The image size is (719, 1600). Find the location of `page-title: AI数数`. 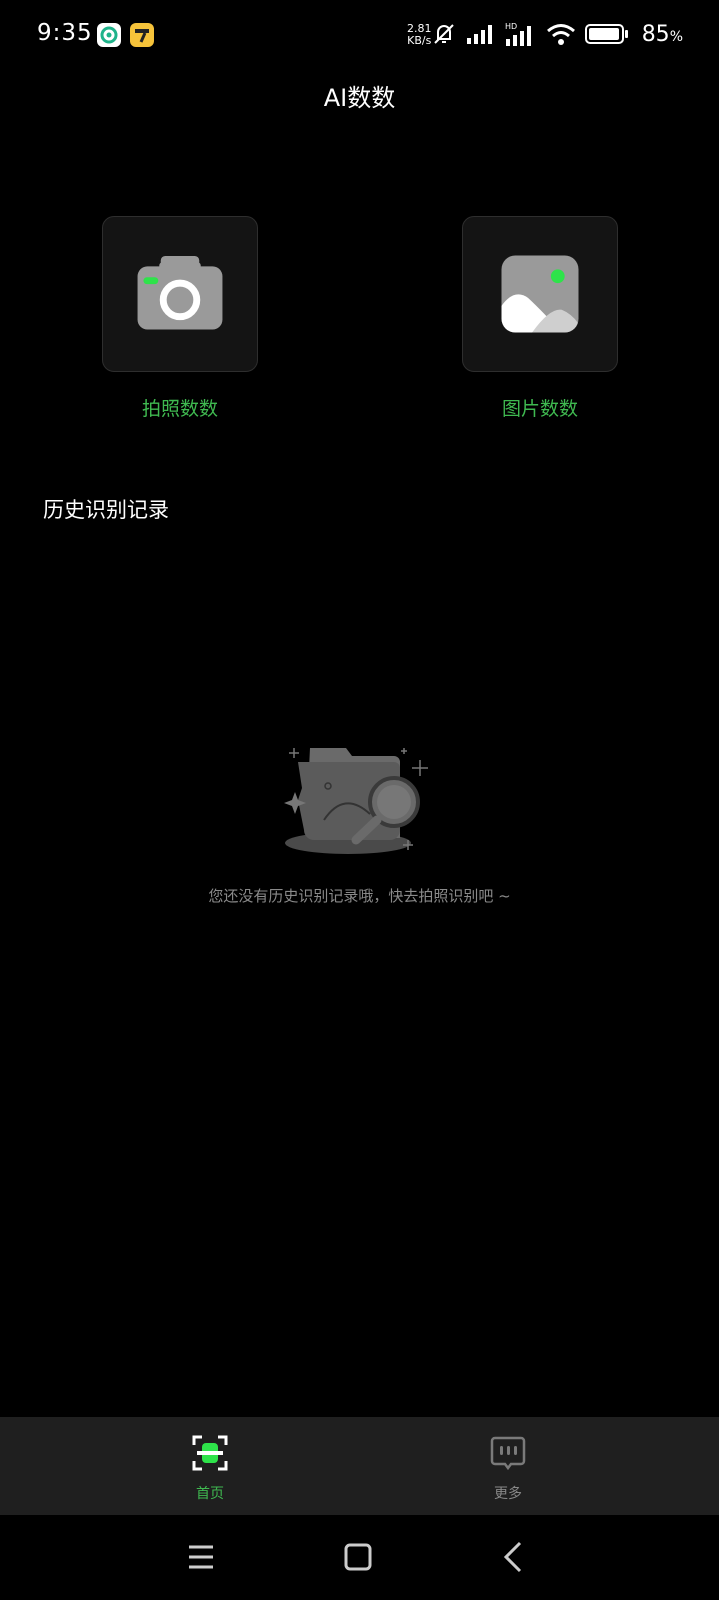

page-title: AI数数 is located at coordinates (359, 98).